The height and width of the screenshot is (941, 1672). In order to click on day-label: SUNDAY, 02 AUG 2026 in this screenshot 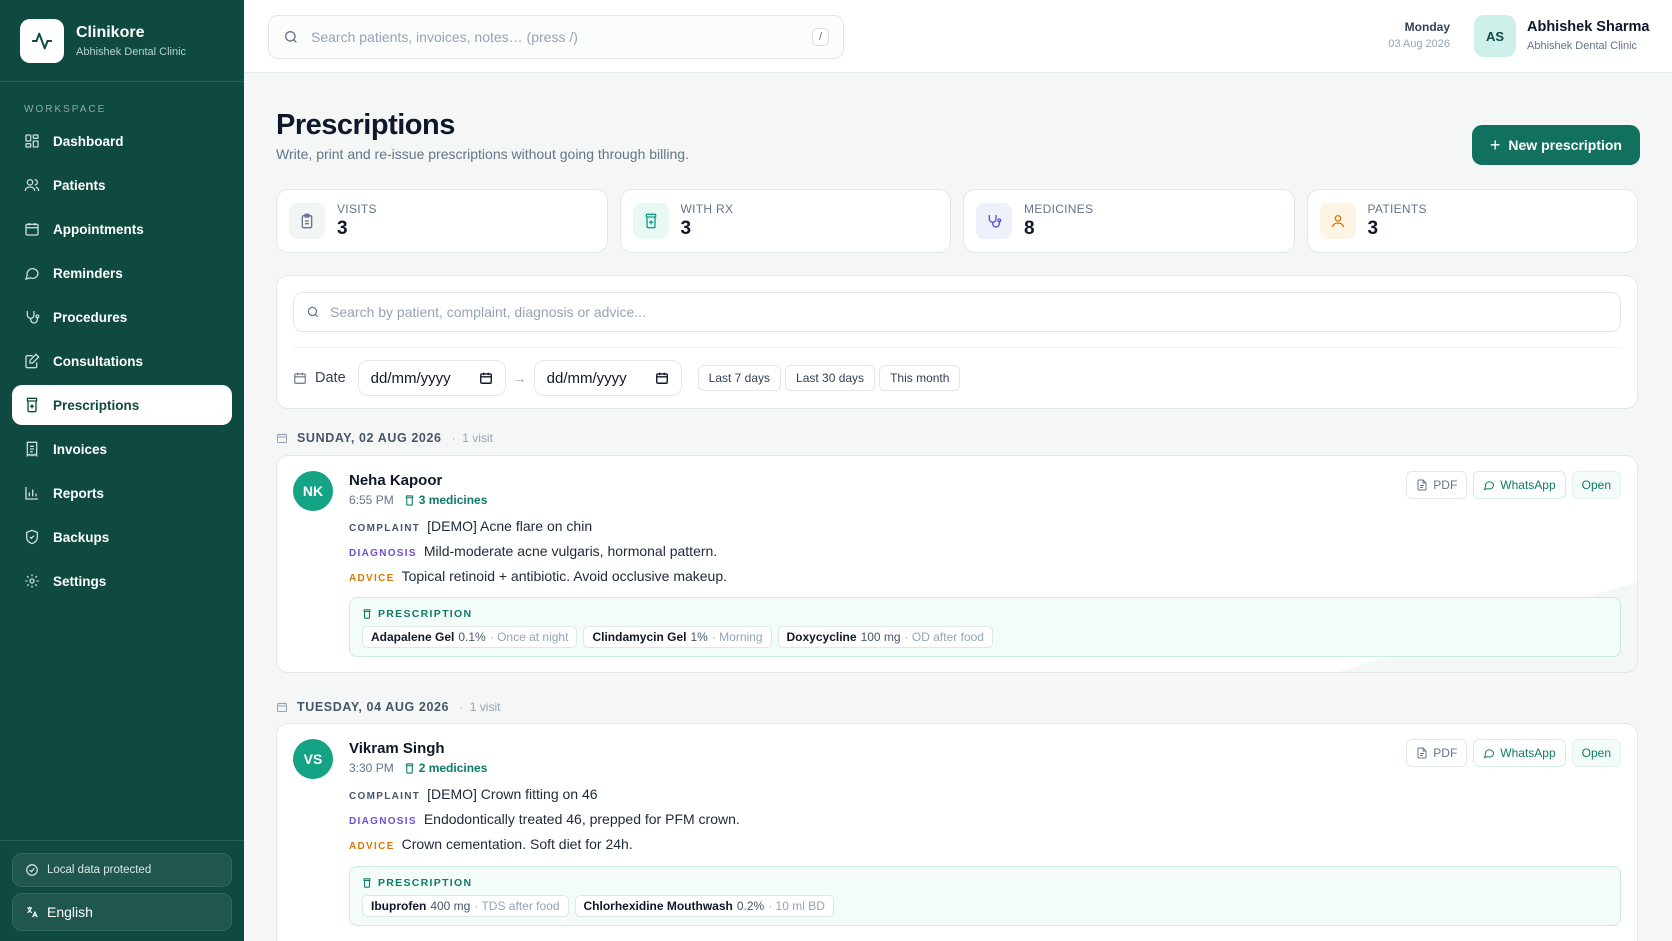, I will do `click(369, 438)`.